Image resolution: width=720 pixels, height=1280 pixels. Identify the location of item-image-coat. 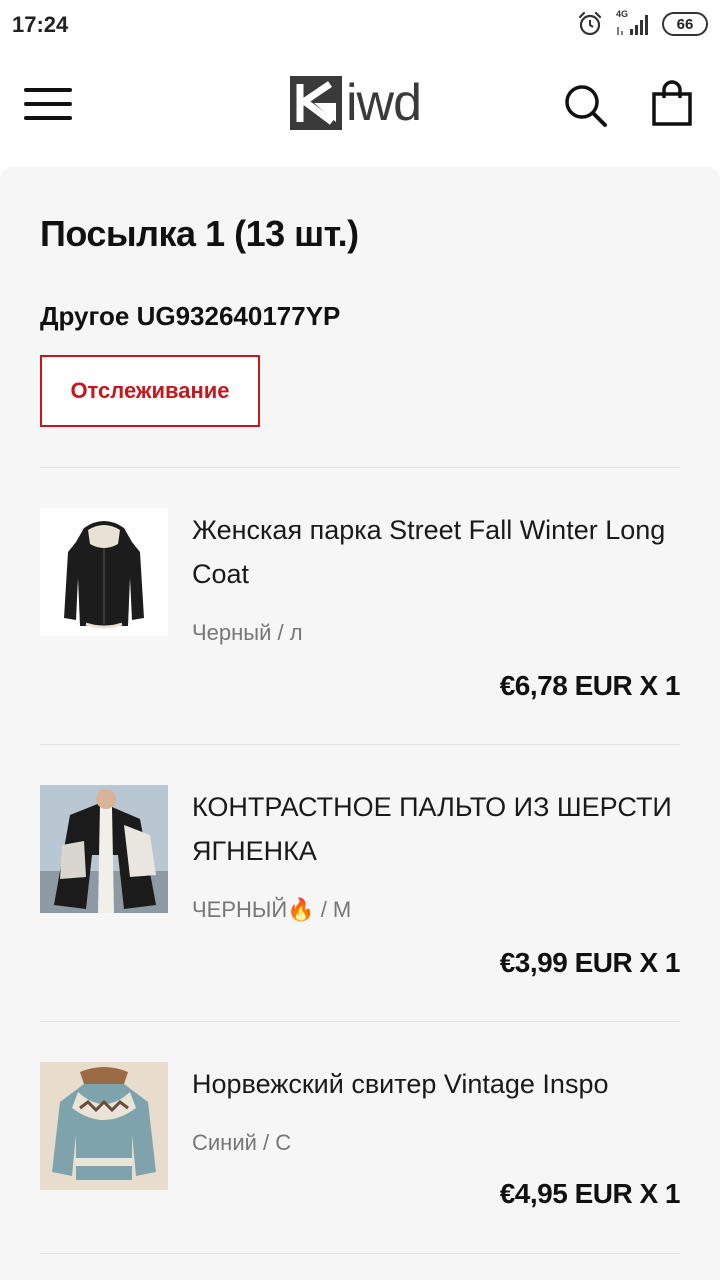
(104, 849).